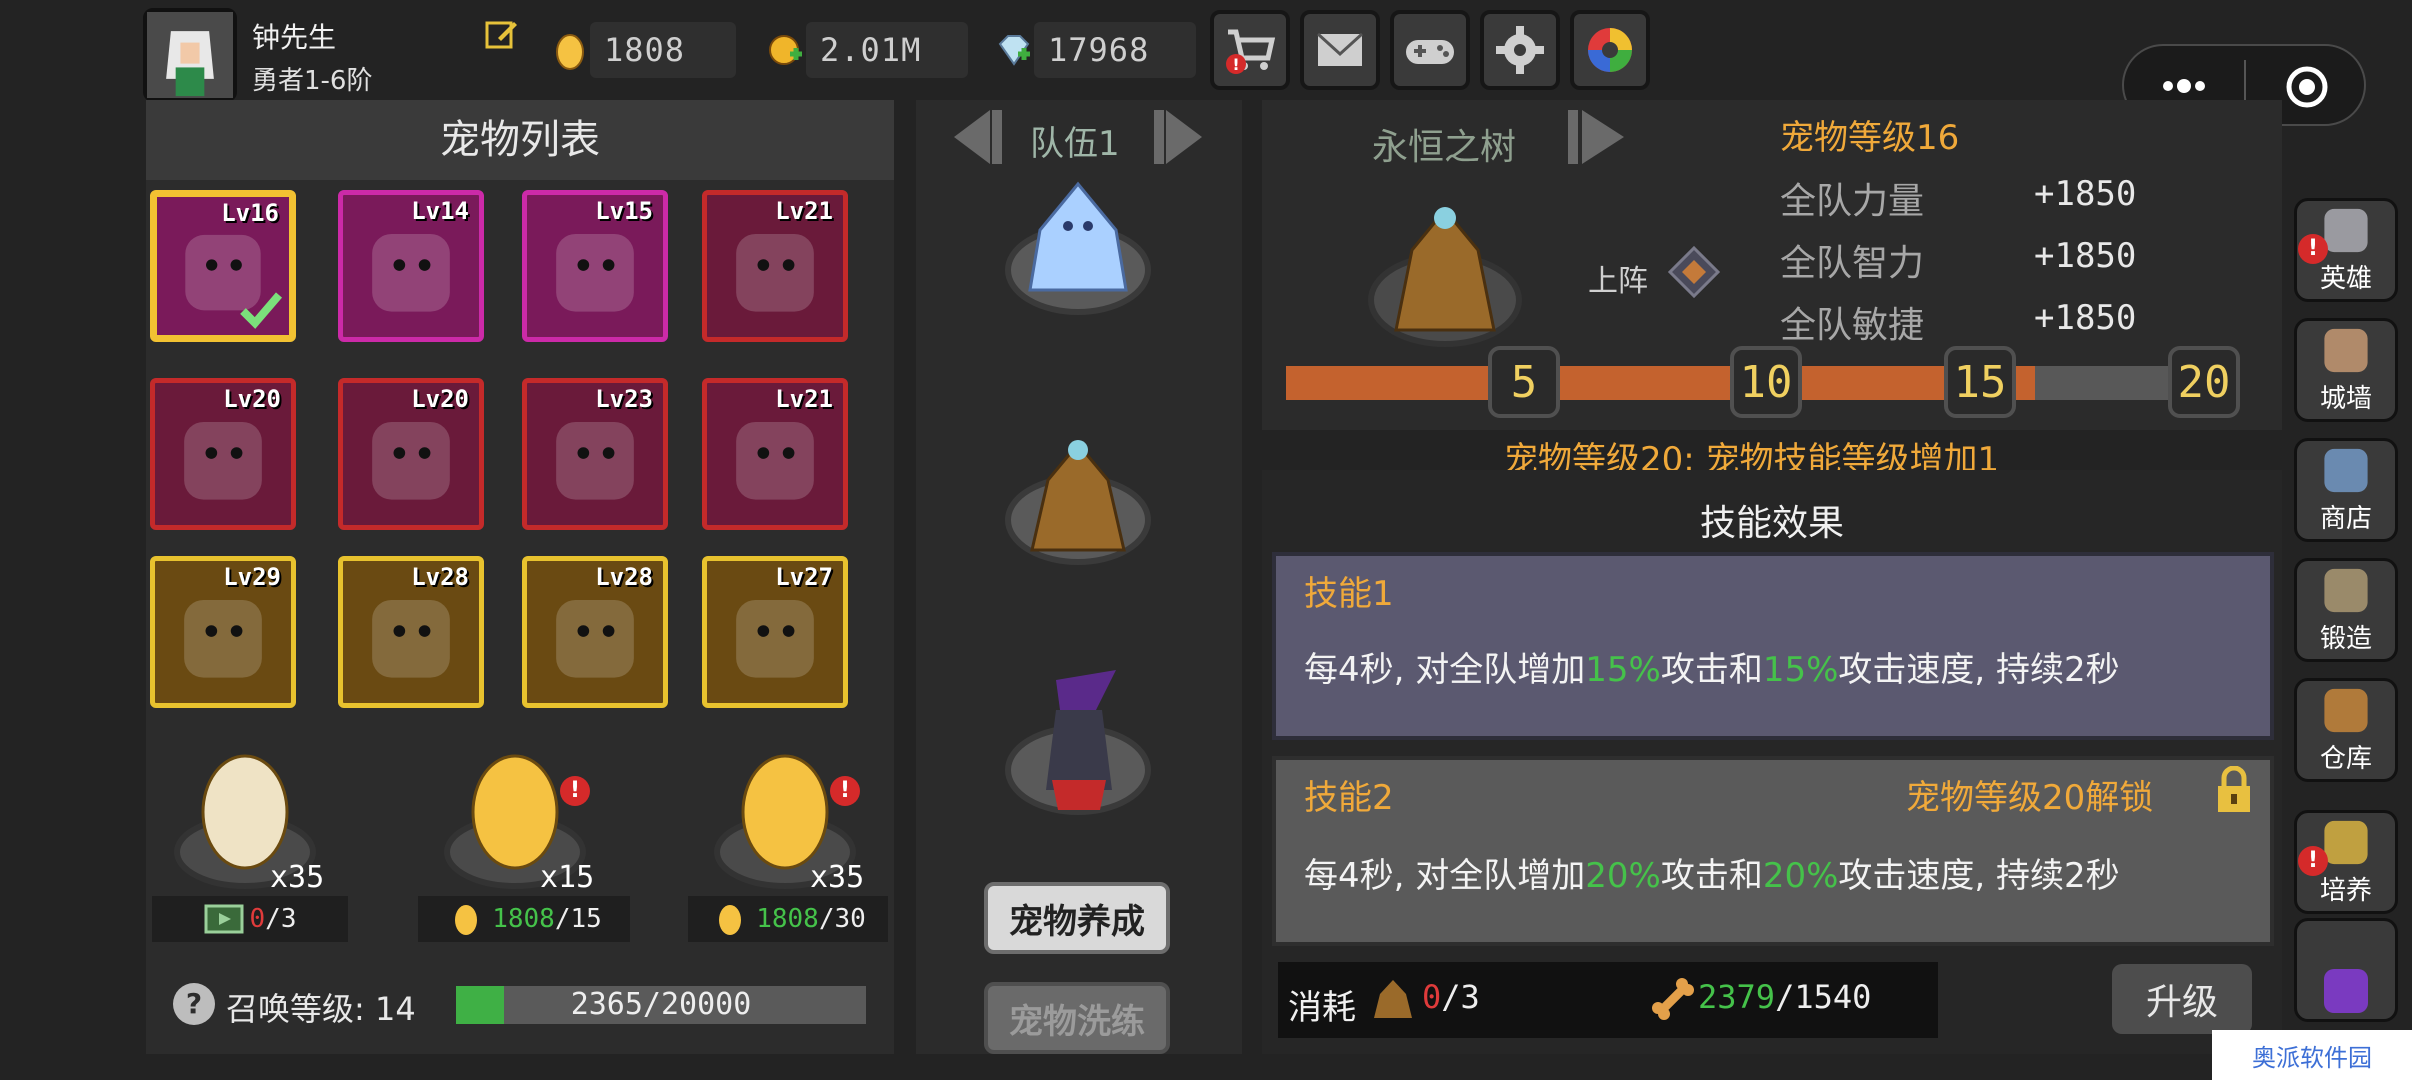  I want to click on egg-cost: 1808/15, so click(524, 919).